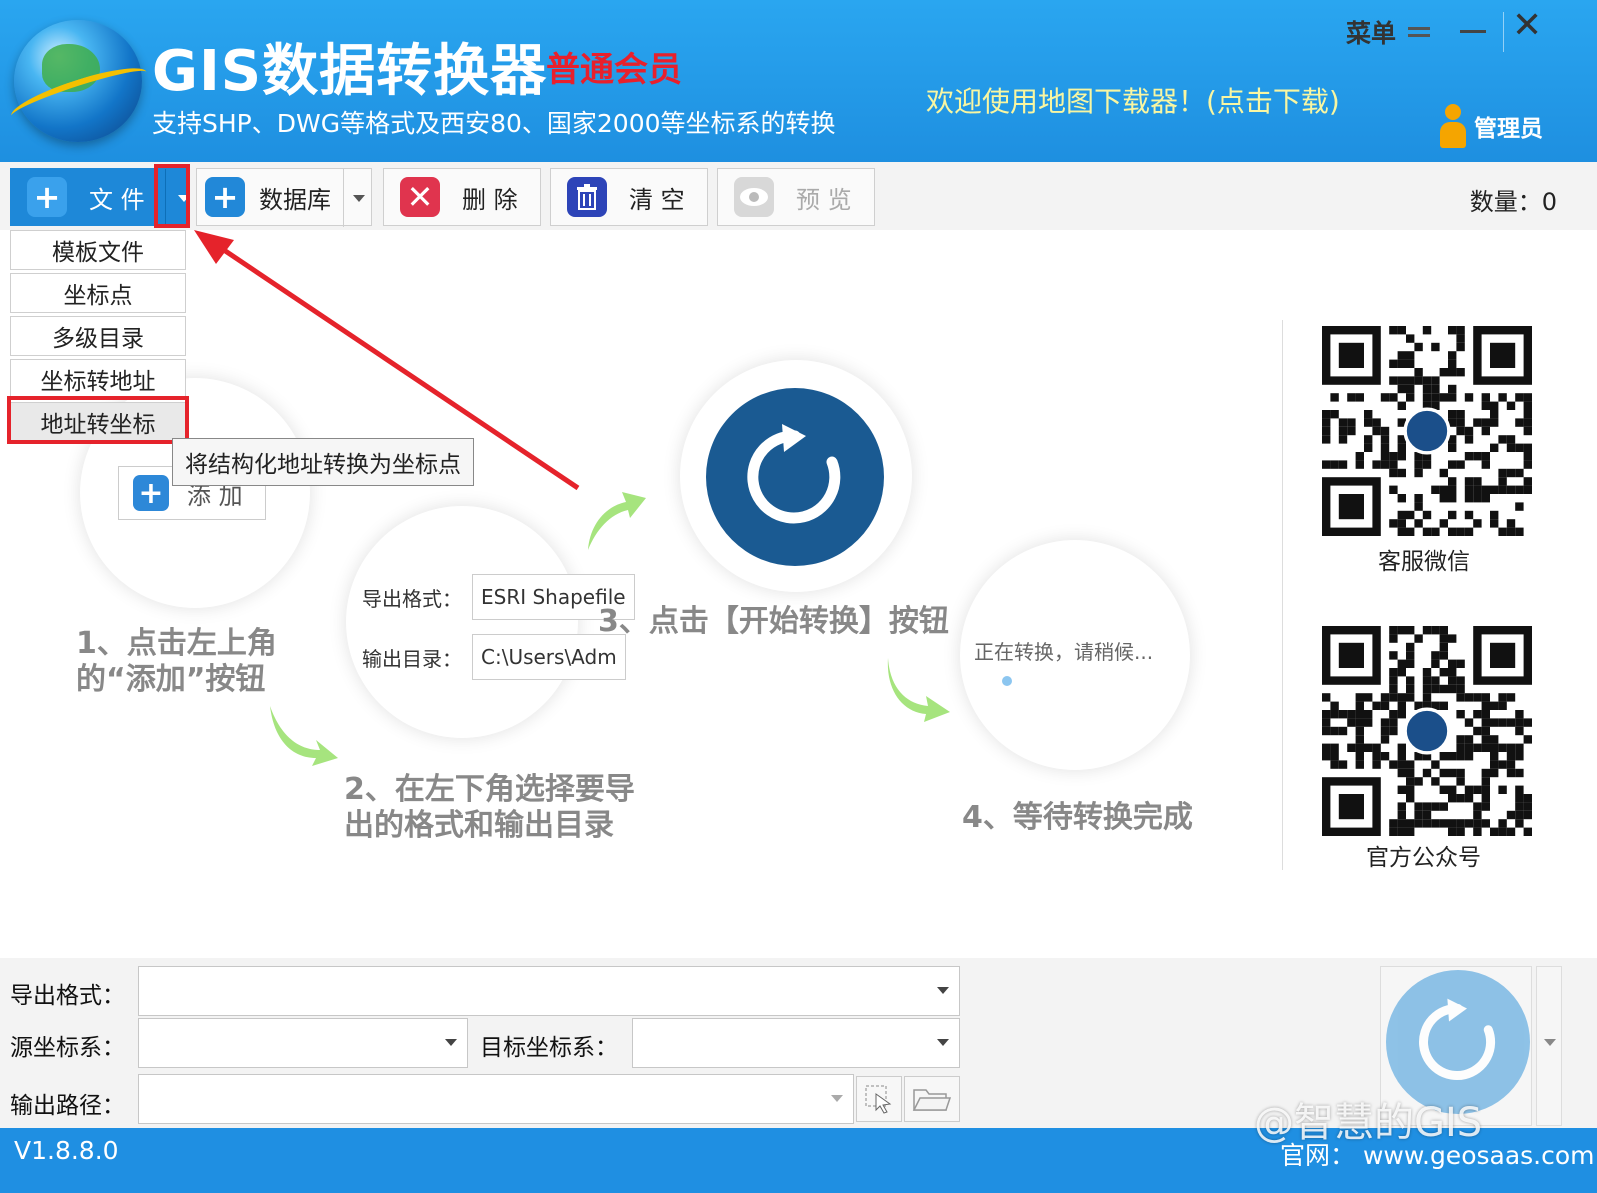 This screenshot has width=1597, height=1193. I want to click on delete-x-icon: ✕, so click(420, 197).